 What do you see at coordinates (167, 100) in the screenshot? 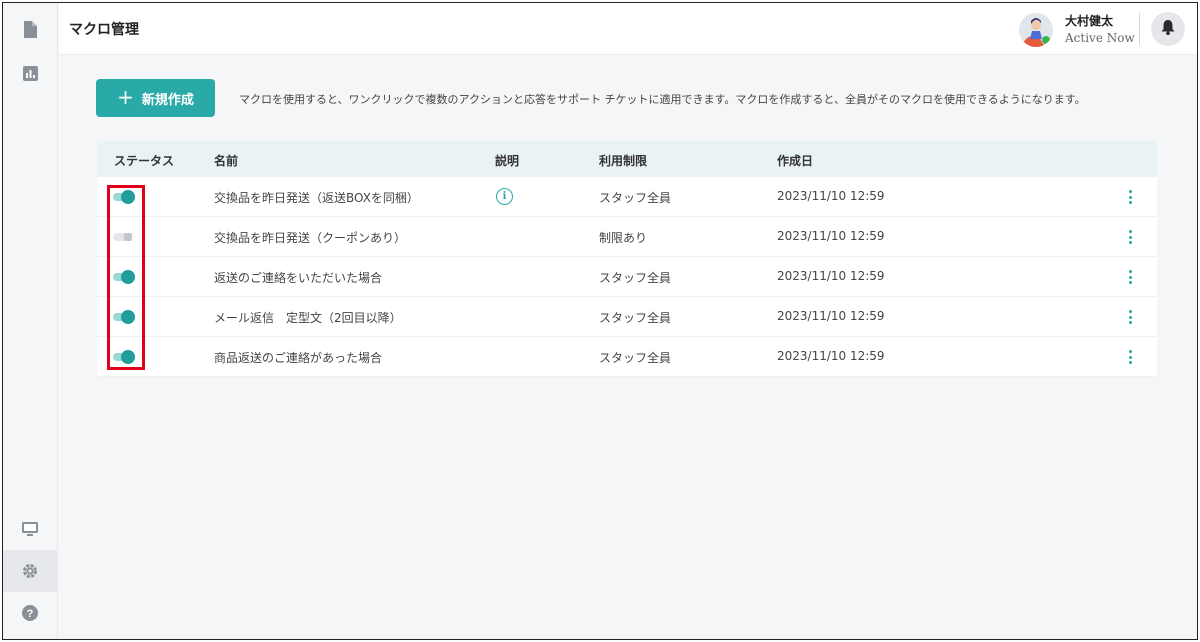
I see `new-macro-button-label: 新規作成` at bounding box center [167, 100].